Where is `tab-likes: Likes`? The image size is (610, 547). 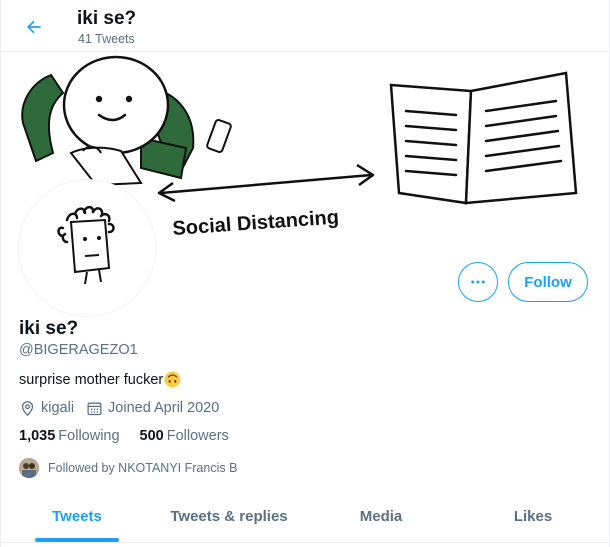
tab-likes: Likes is located at coordinates (533, 516).